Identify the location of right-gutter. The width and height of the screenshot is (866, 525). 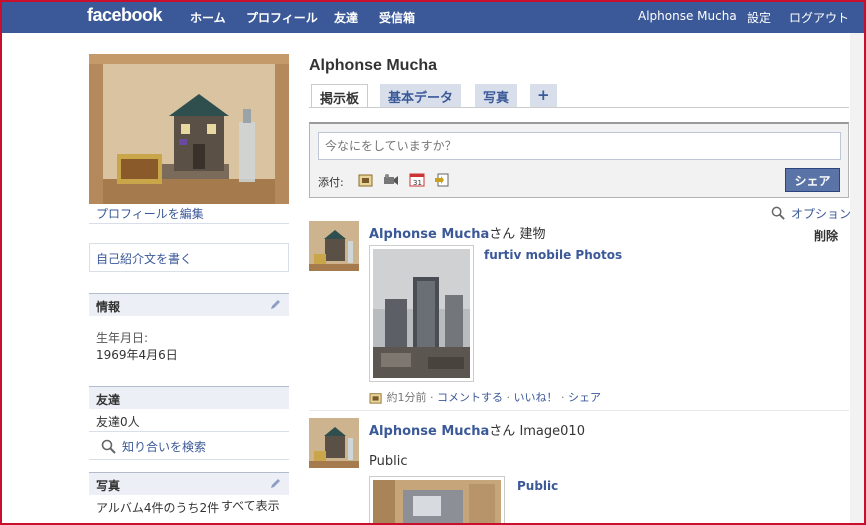
(858, 279).